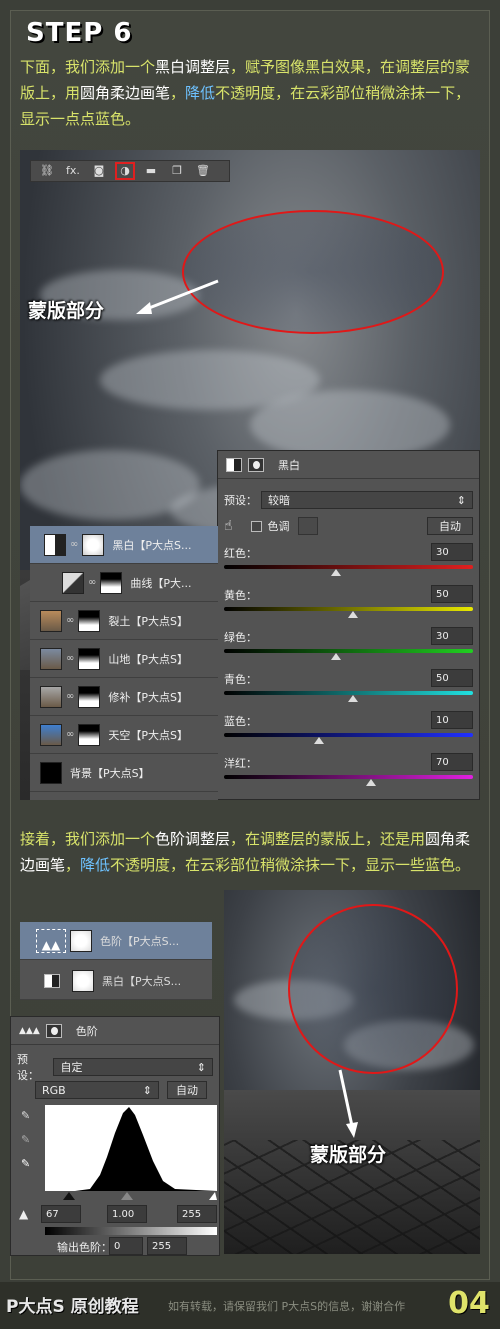 This screenshot has height=1329, width=500. I want to click on tint-checkbox, so click(256, 526).